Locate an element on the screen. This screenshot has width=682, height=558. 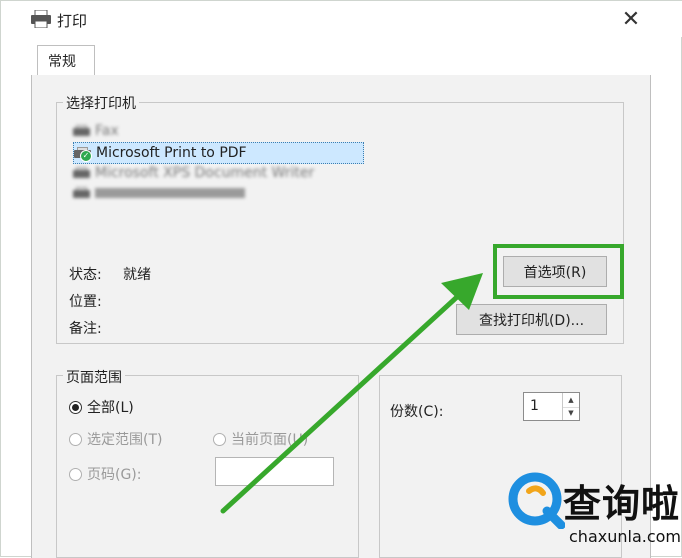
printer-item-xps: Microsoft XPS Document Writer is located at coordinates (193, 173).